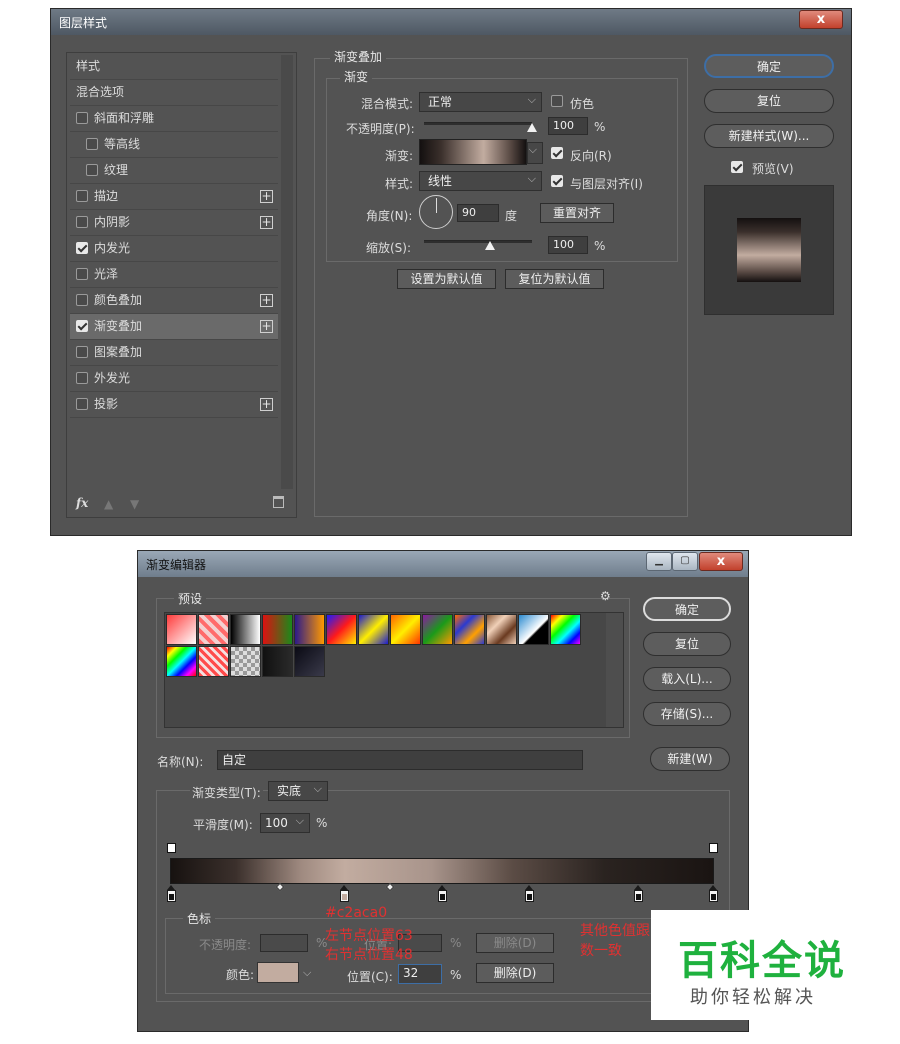  I want to click on style-item: 纹理, so click(174, 171).